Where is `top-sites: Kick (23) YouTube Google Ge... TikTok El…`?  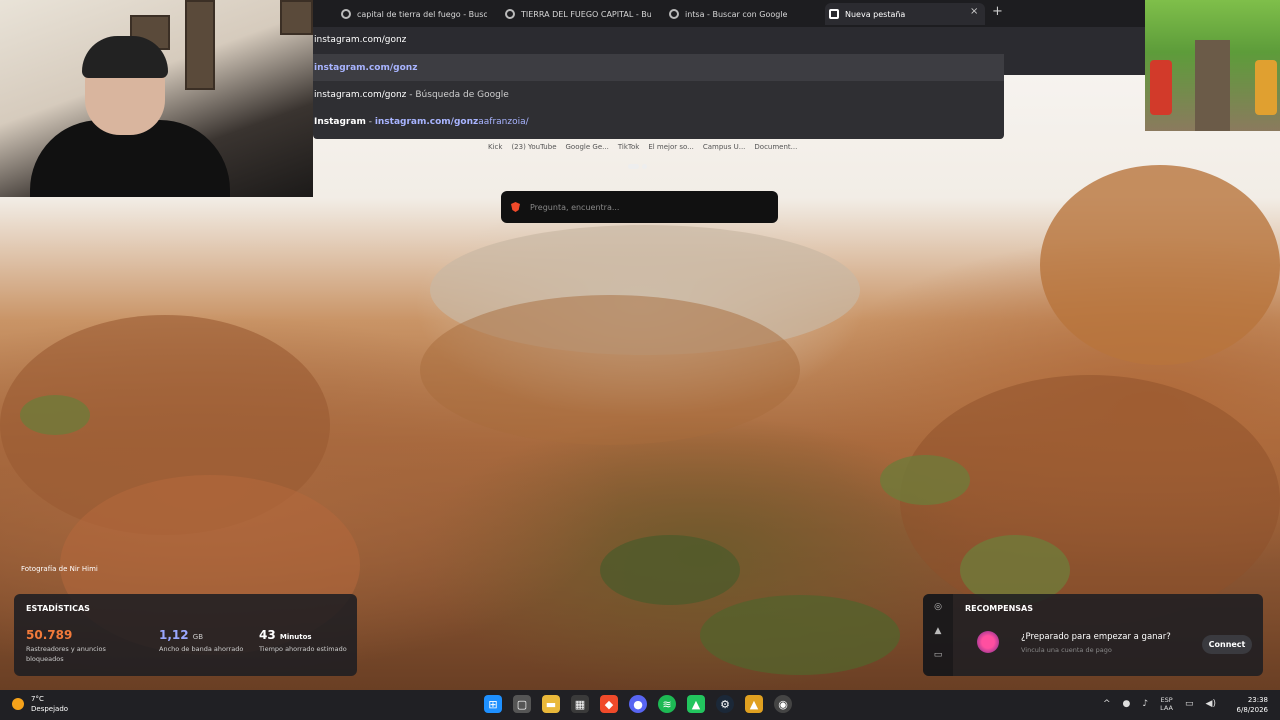
top-sites: Kick (23) YouTube Google Ge... TikTok El… is located at coordinates (642, 147).